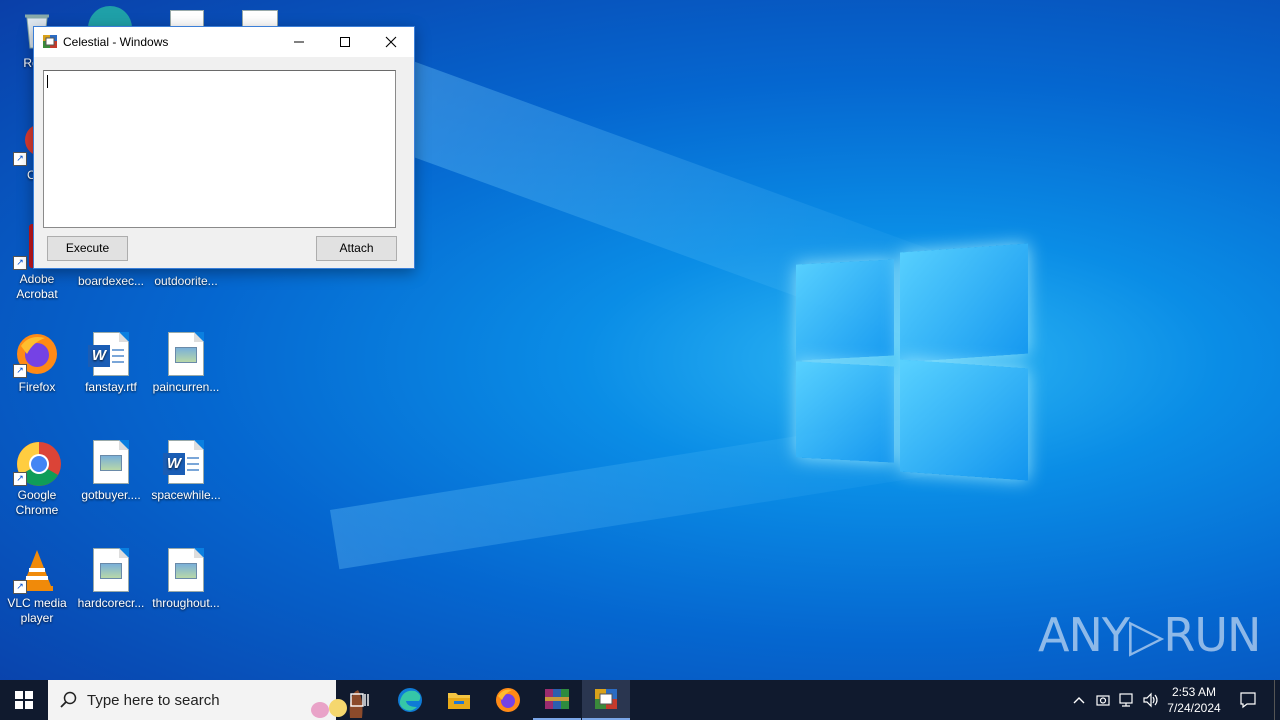 This screenshot has height=720, width=1280. I want to click on firefox-icon, so click(508, 700).